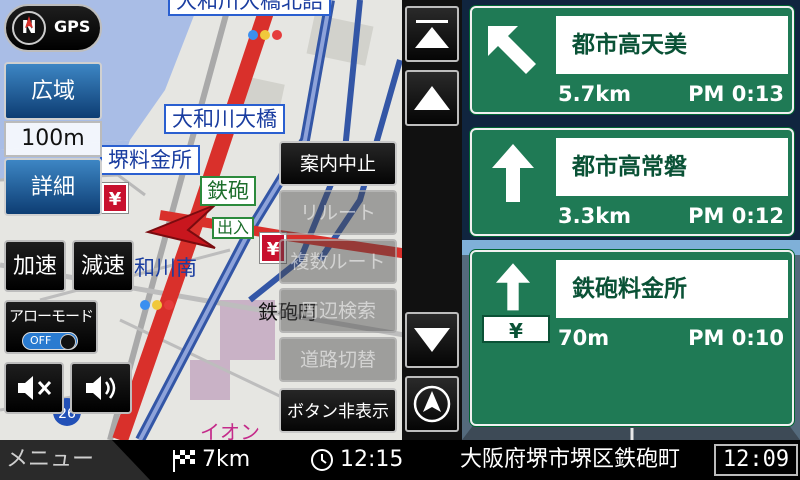 The width and height of the screenshot is (800, 480). What do you see at coordinates (338, 163) in the screenshot?
I see `stop-guidance-button: 案内中止` at bounding box center [338, 163].